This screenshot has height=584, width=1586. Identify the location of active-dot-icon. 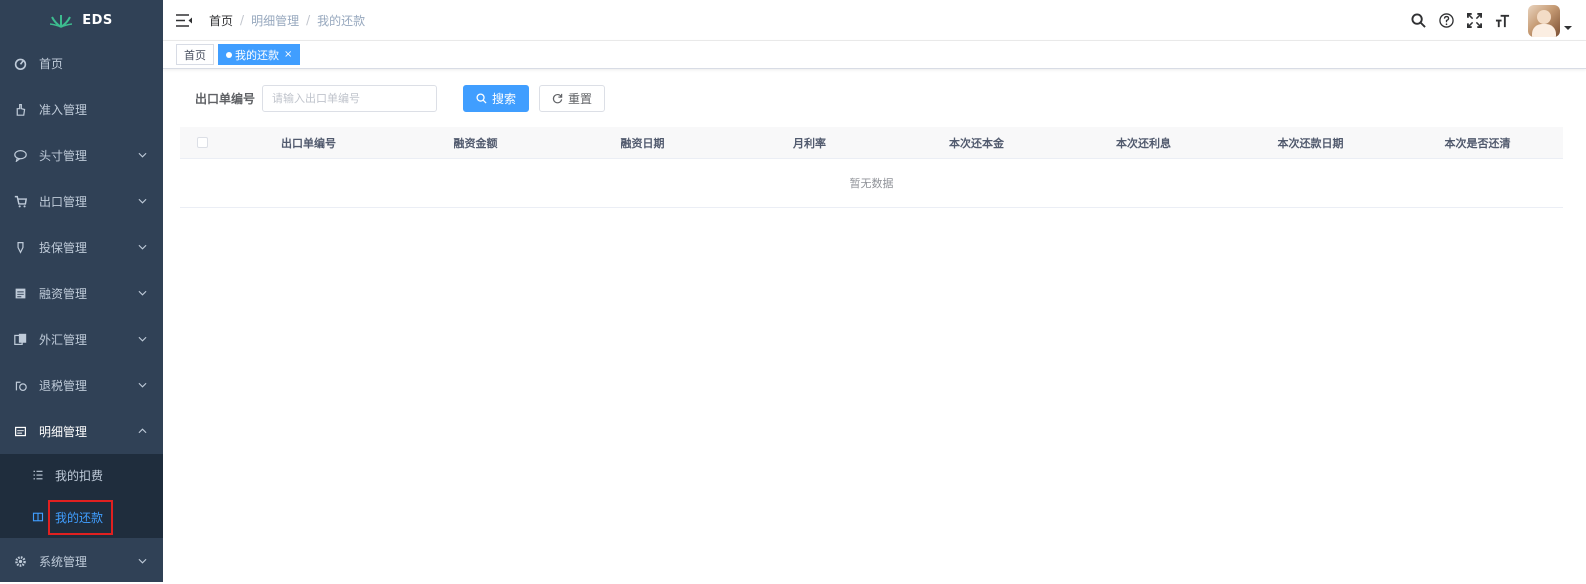
(229, 55).